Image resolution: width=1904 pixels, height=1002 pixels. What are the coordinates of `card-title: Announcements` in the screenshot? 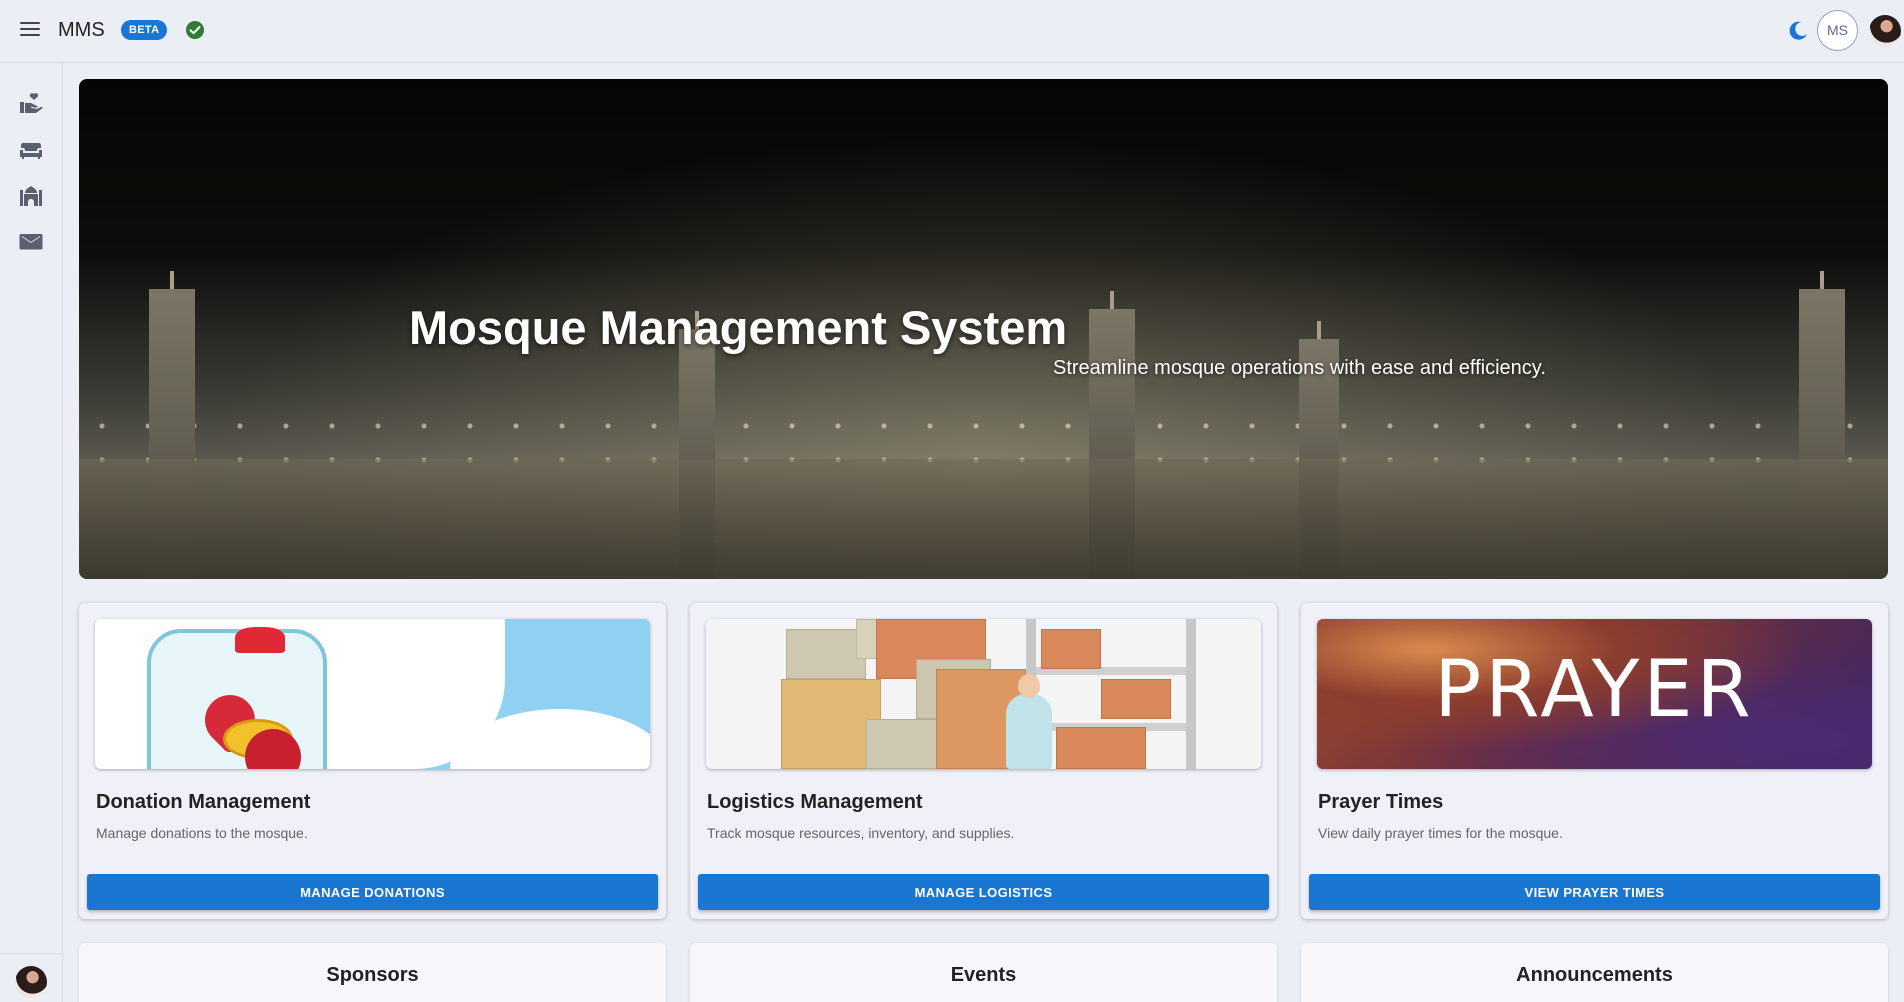 It's located at (1594, 975).